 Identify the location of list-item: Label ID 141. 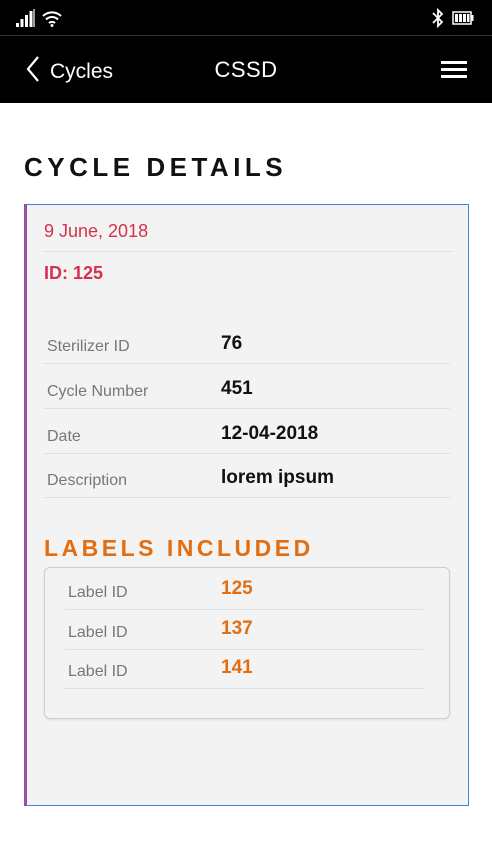
(244, 669).